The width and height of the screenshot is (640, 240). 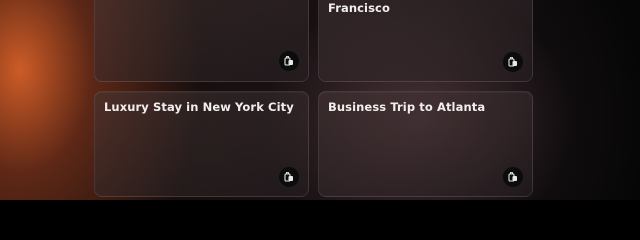 What do you see at coordinates (201, 144) in the screenshot?
I see `trip-card: Luxury Stay in New York City` at bounding box center [201, 144].